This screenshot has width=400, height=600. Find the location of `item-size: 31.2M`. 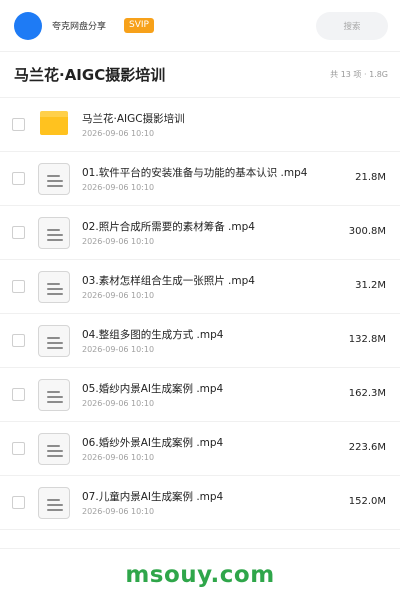

item-size: 31.2M is located at coordinates (370, 285).